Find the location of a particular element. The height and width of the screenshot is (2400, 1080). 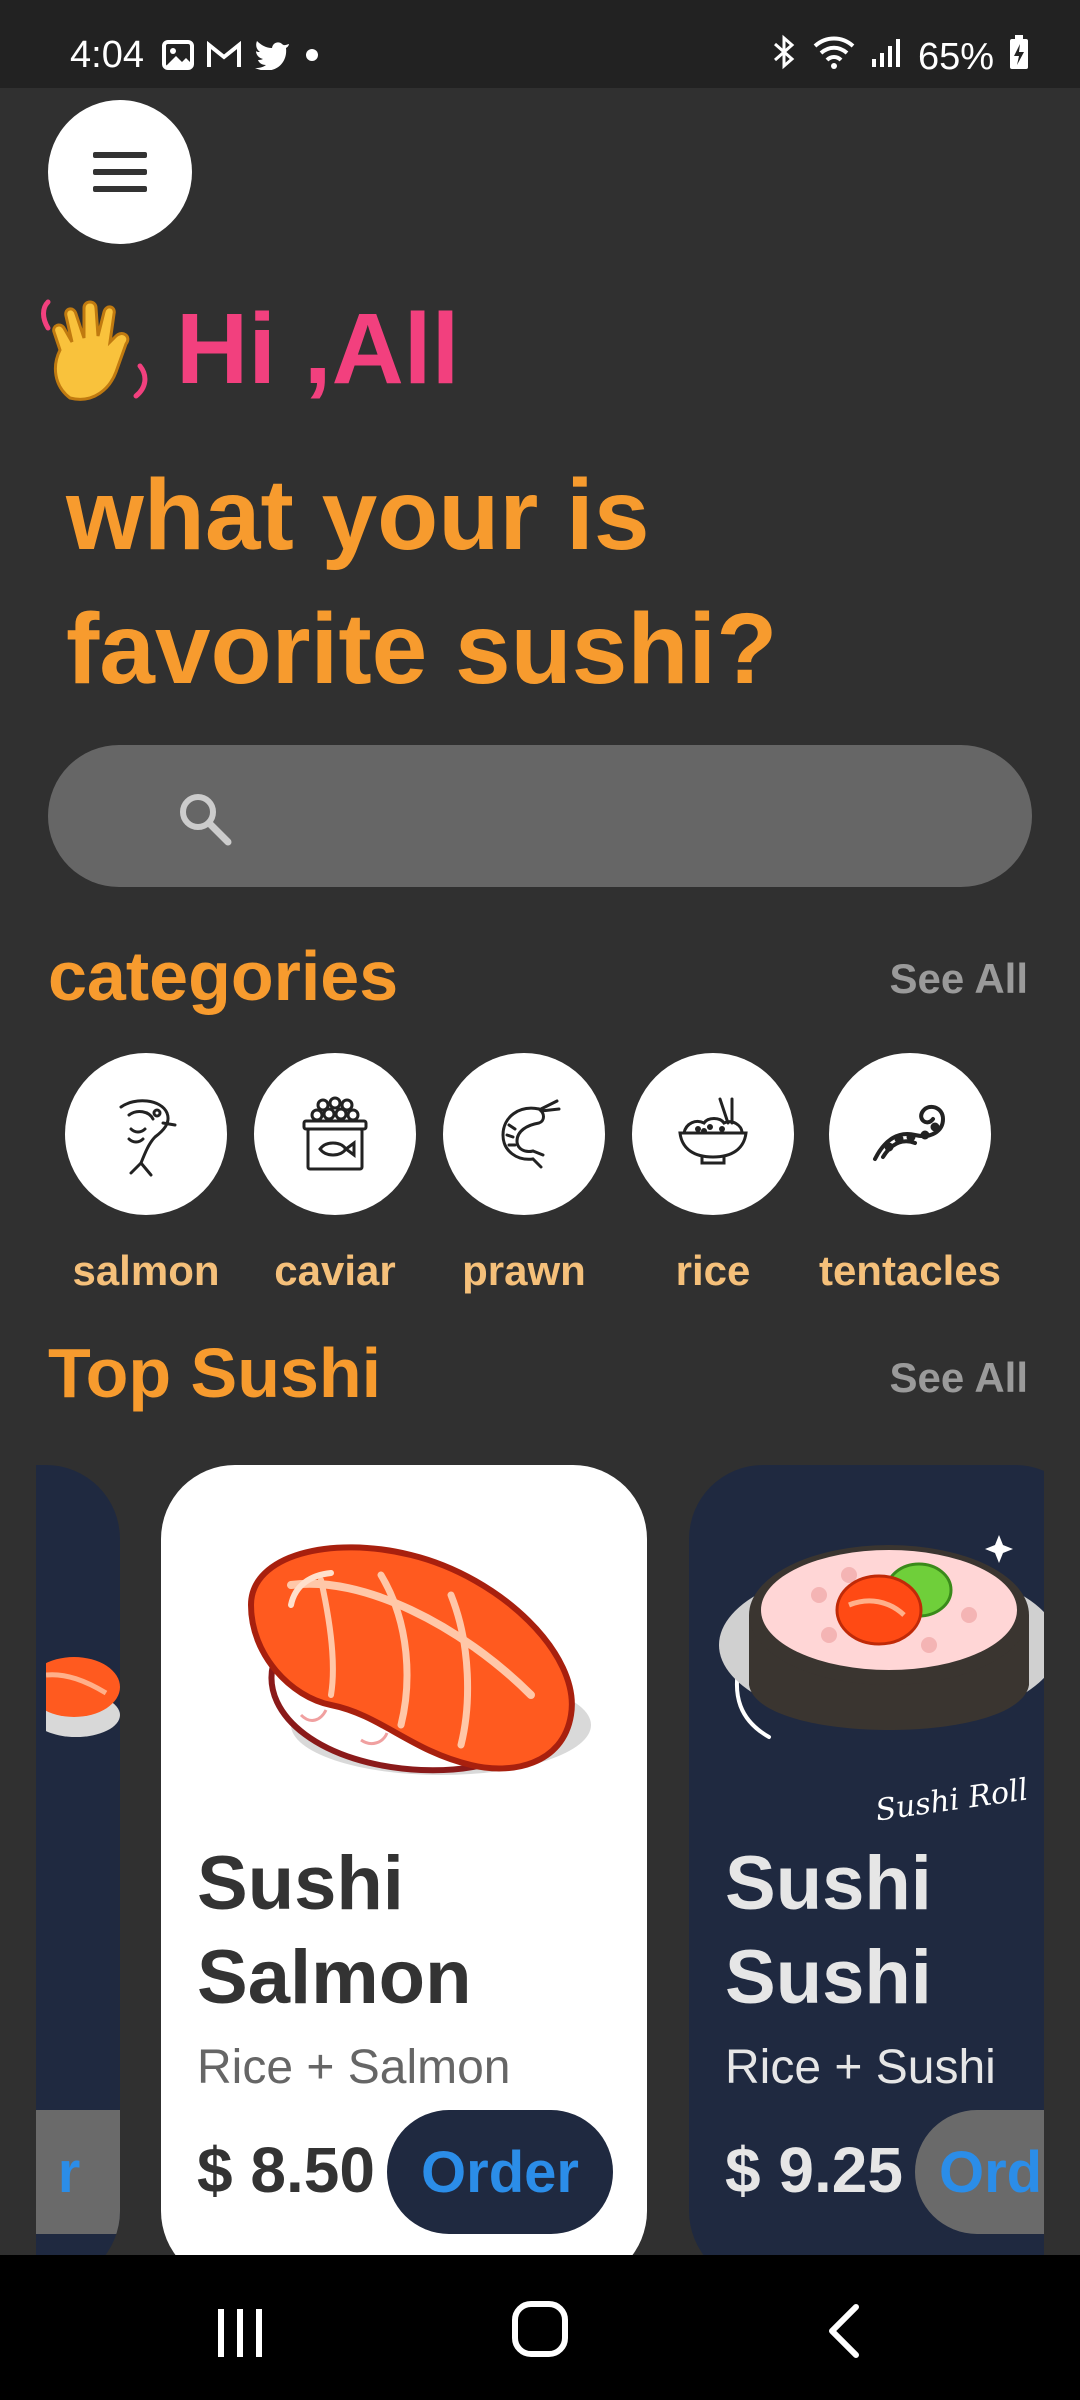

gmail-icon is located at coordinates (224, 57).